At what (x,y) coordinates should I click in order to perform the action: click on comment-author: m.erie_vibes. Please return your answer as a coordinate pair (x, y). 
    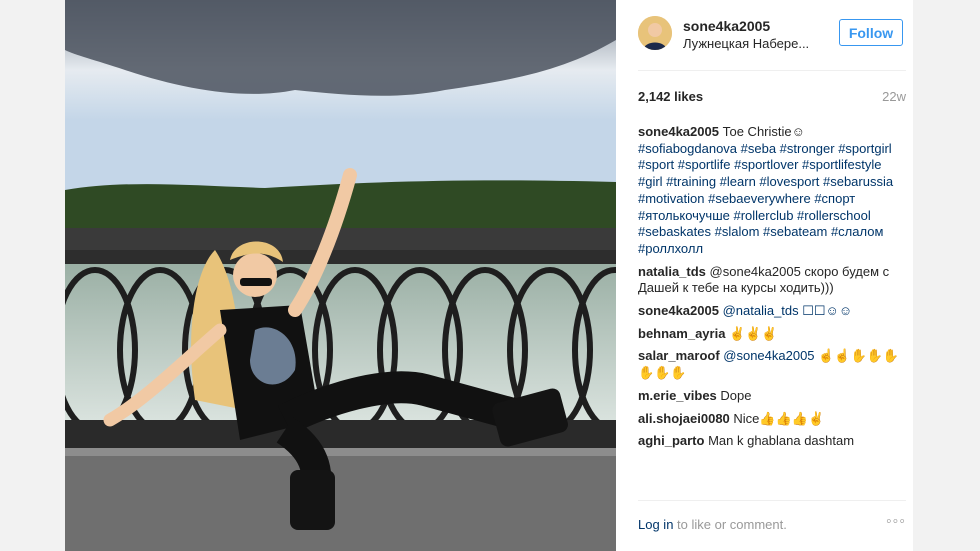
    Looking at the image, I should click on (677, 395).